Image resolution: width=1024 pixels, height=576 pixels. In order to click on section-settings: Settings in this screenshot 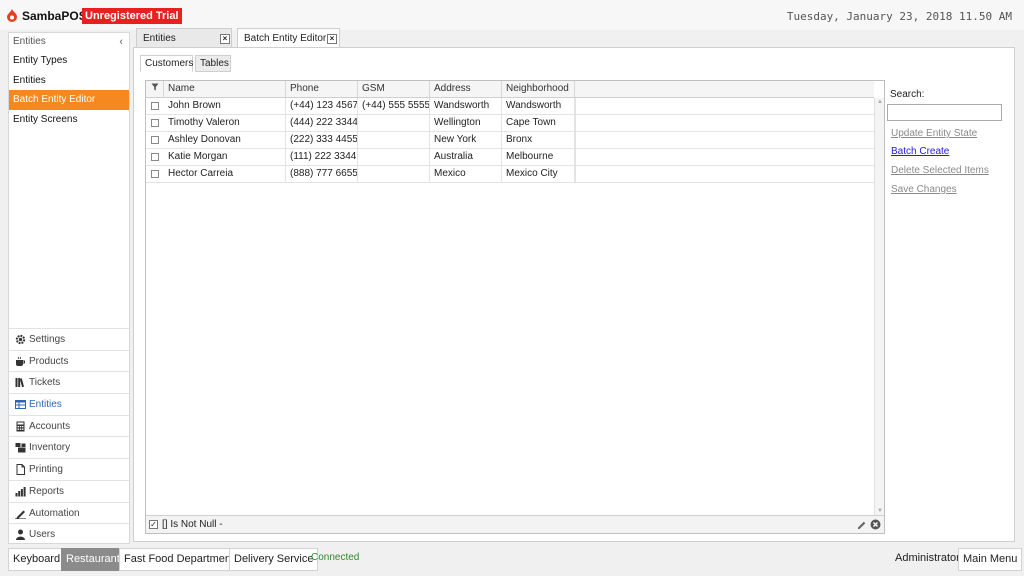, I will do `click(69, 339)`.